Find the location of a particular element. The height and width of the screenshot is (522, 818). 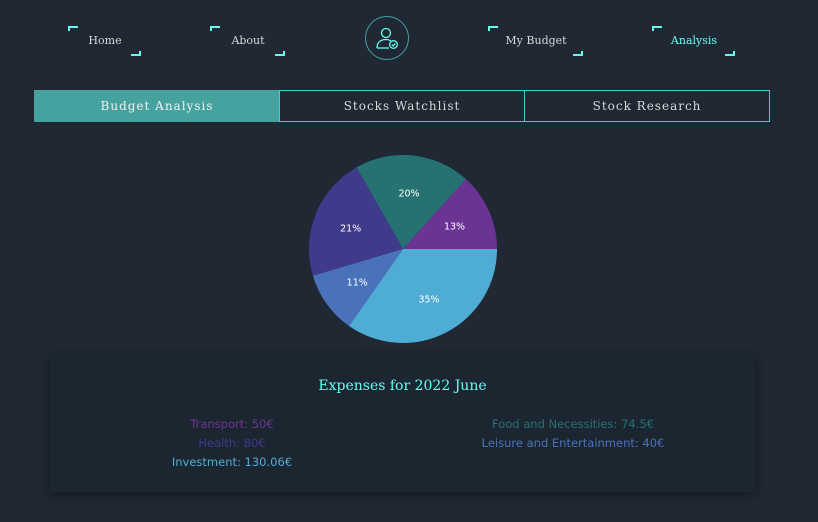

nav-about-label: About is located at coordinates (248, 40).